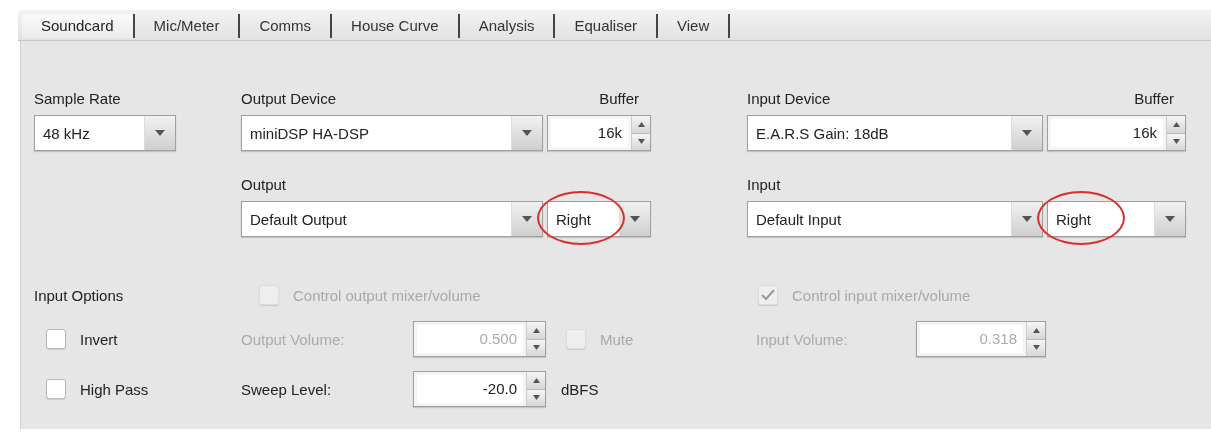  Describe the element at coordinates (387, 295) in the screenshot. I see `checkbox-label: Control output mixer/volume` at that location.